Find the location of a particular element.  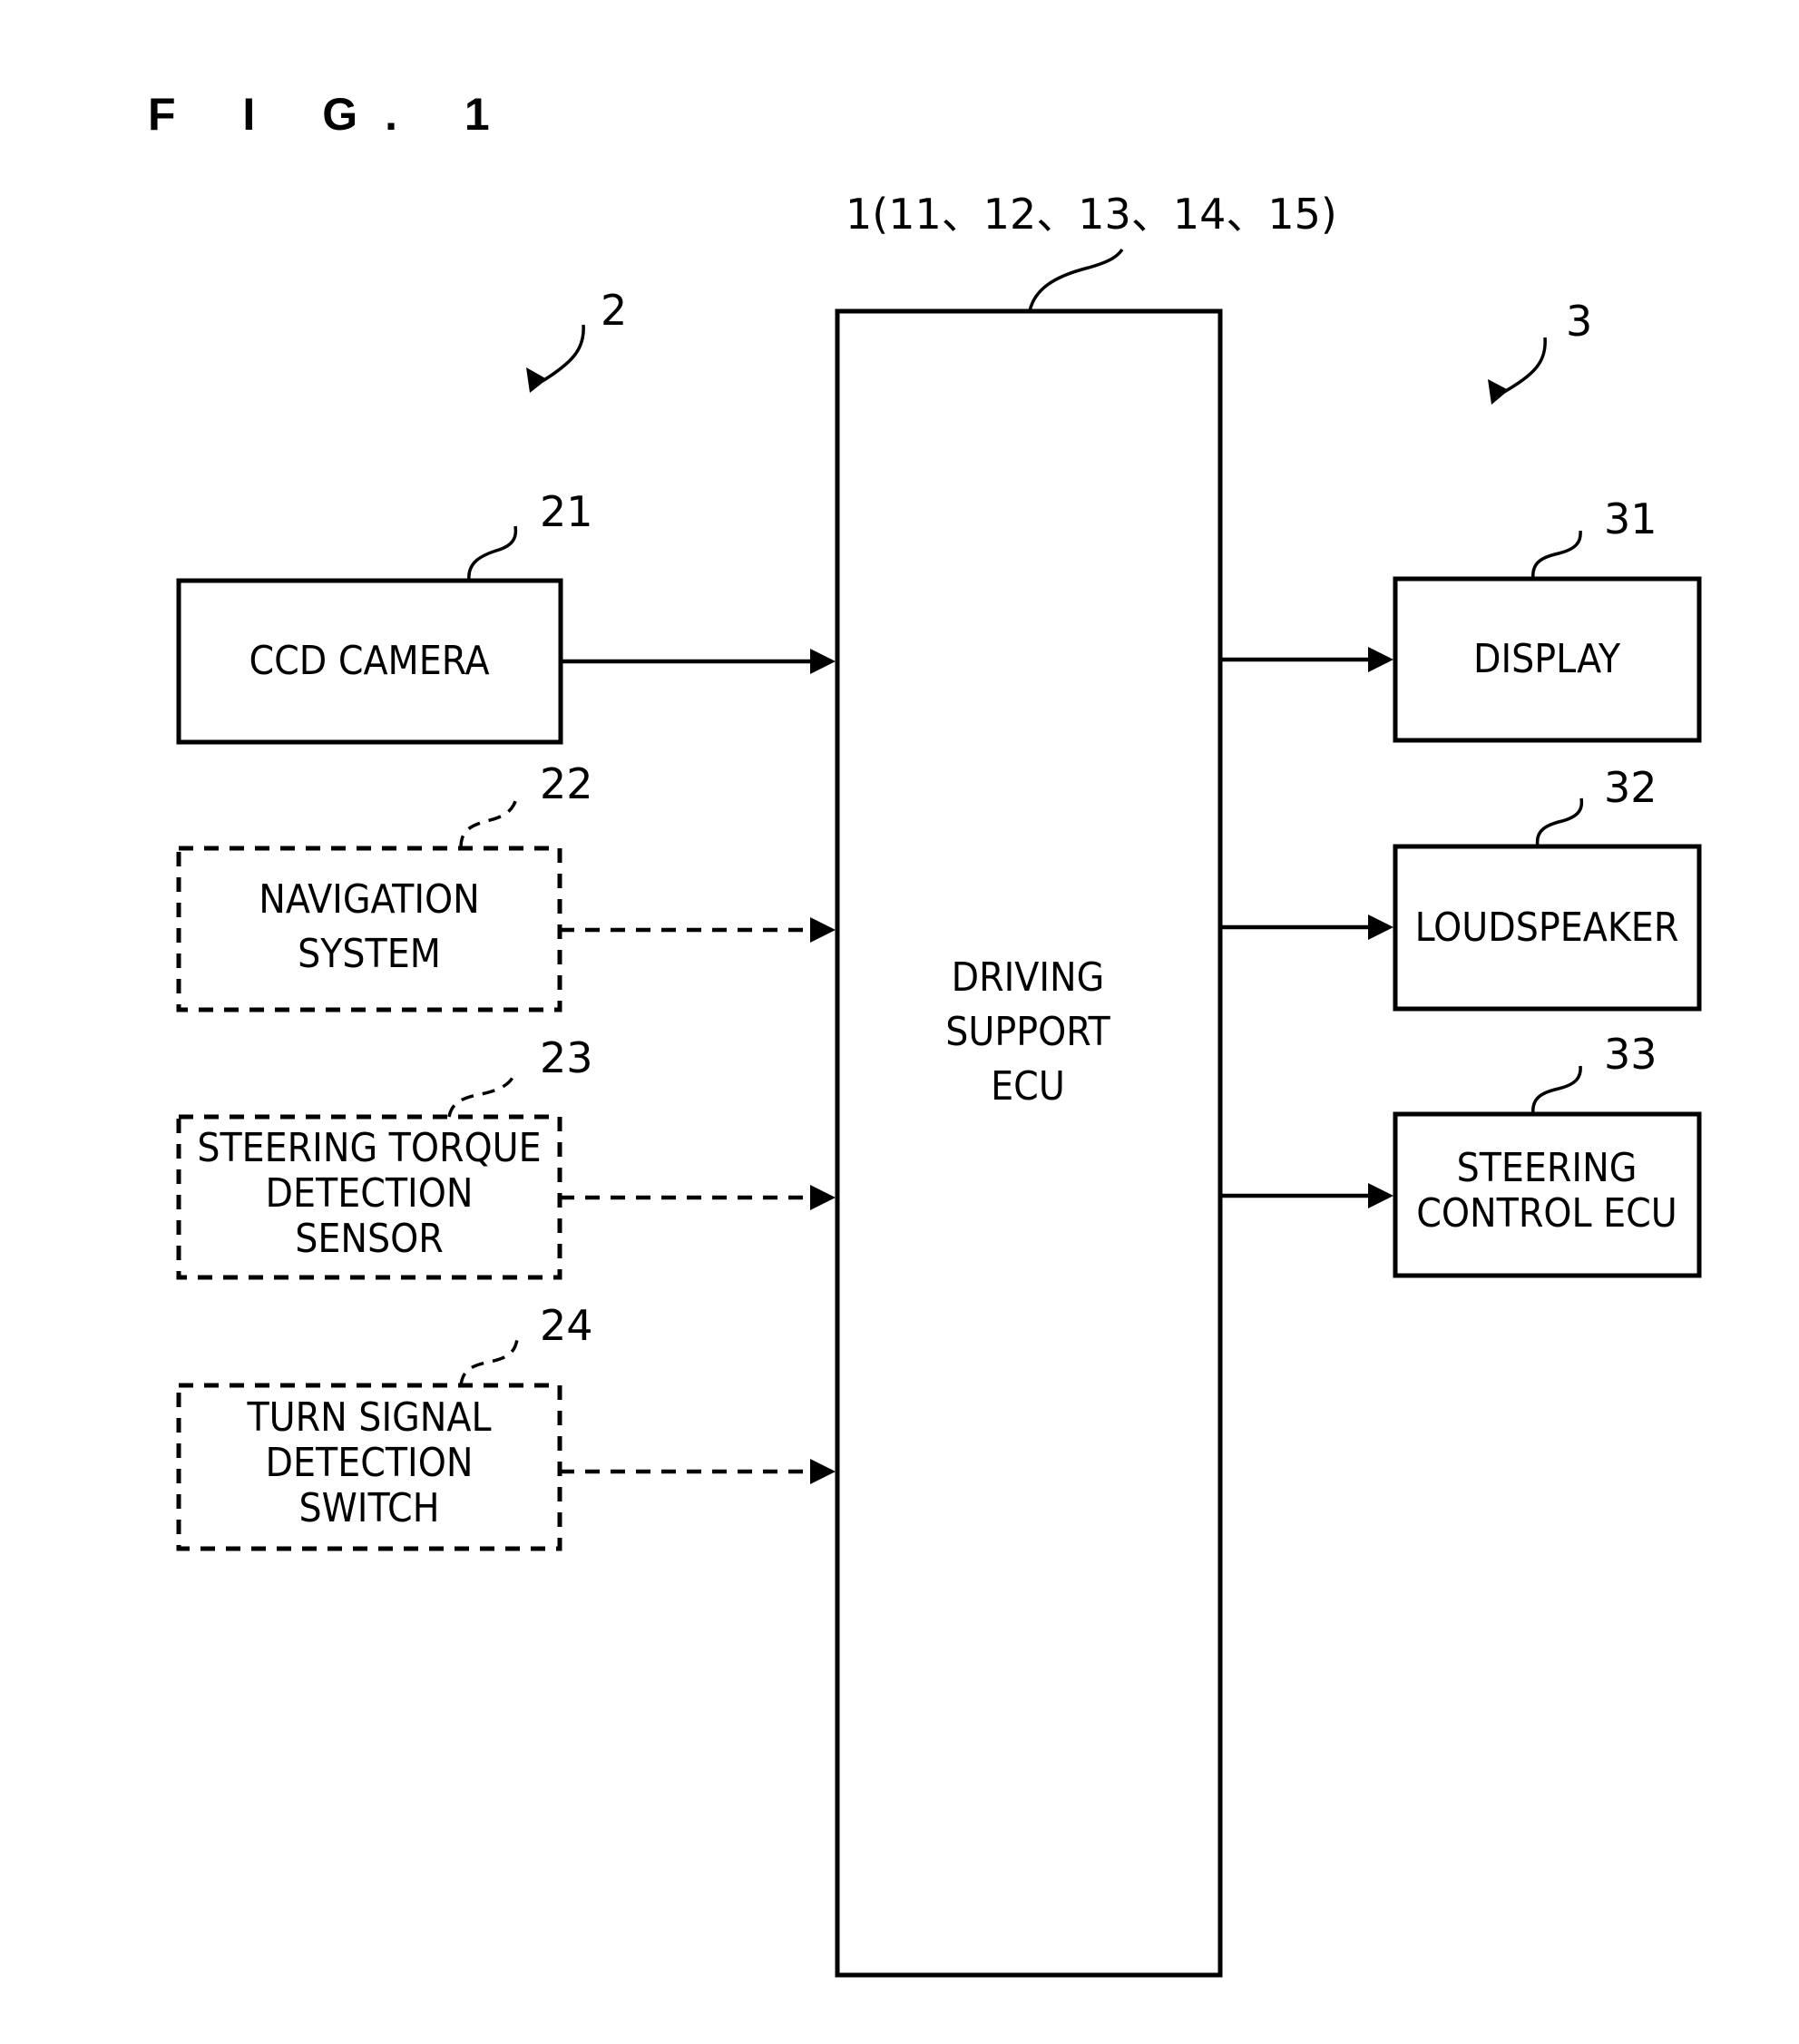

turn-signal-switch-arrowhead-icon is located at coordinates (823, 1471).